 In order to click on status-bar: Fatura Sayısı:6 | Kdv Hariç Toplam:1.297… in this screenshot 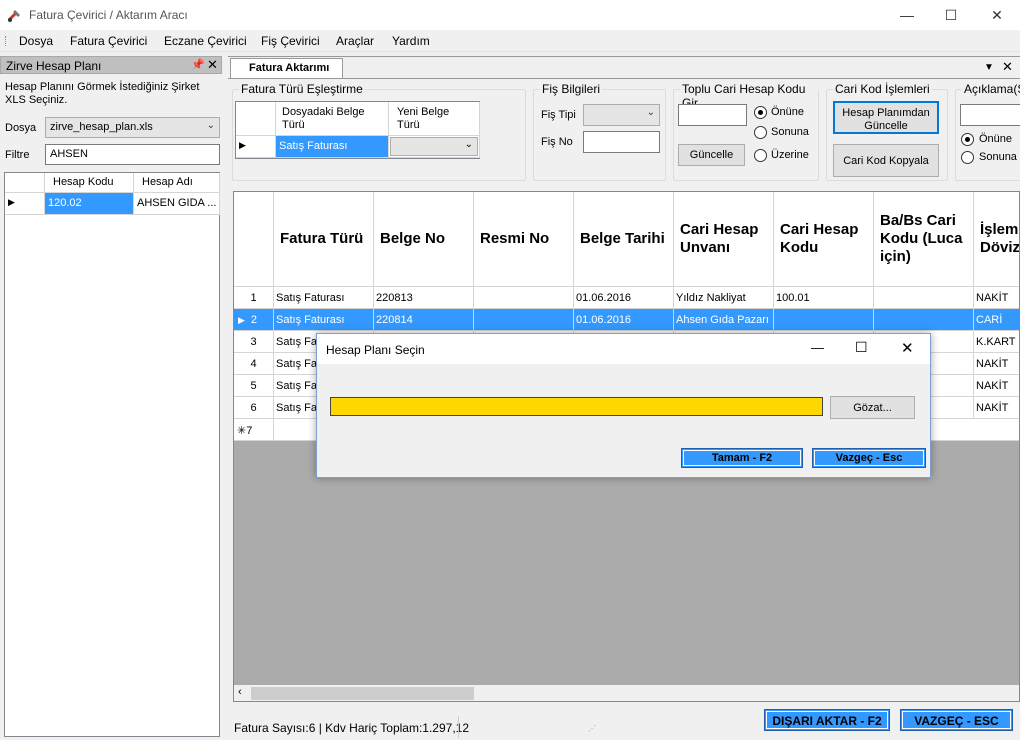, I will do `click(414, 727)`.